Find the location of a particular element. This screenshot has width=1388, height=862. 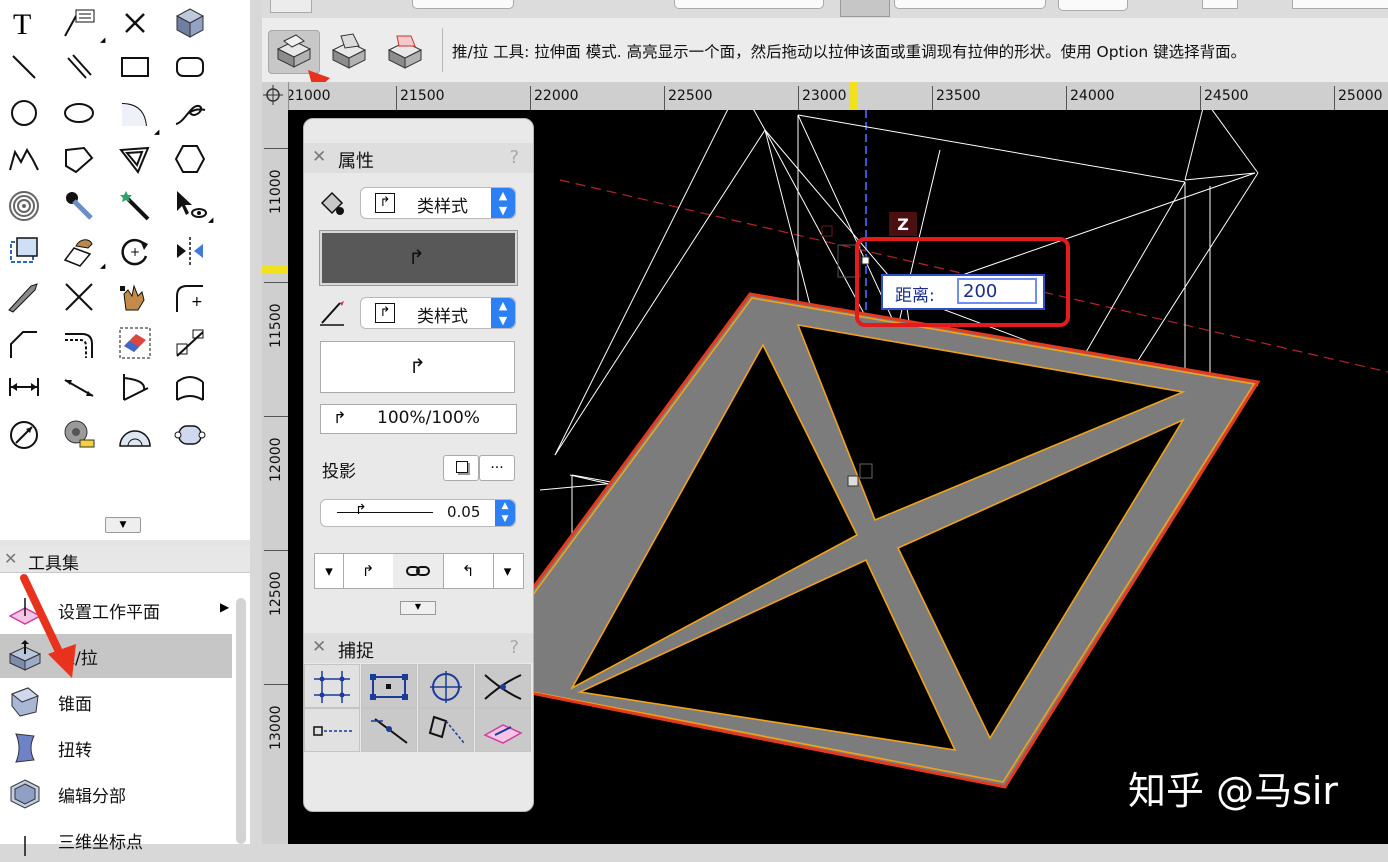

clip-icon is located at coordinates (24, 251).